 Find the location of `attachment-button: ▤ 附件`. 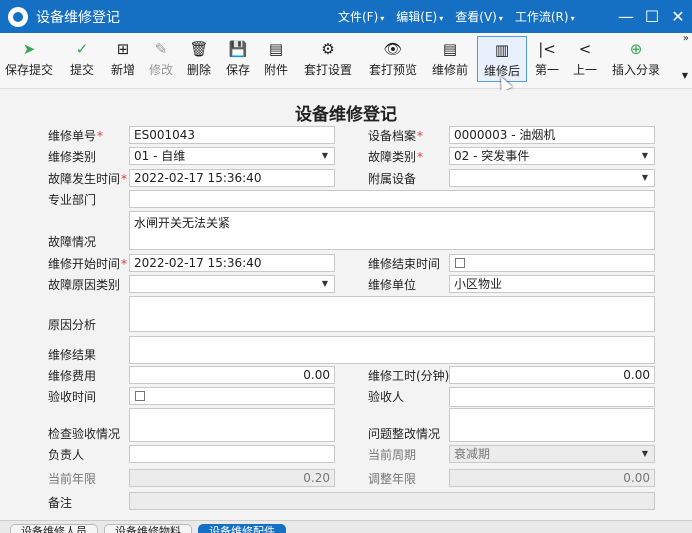

attachment-button: ▤ 附件 is located at coordinates (276, 61).